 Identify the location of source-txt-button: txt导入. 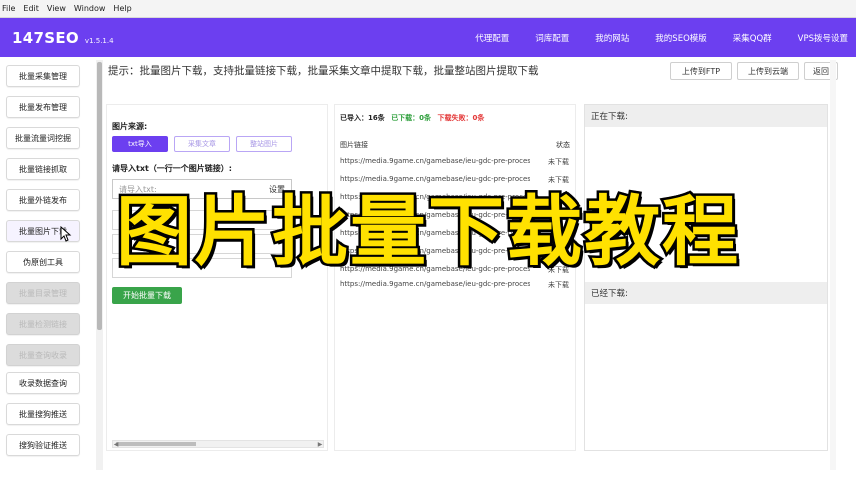
(140, 144).